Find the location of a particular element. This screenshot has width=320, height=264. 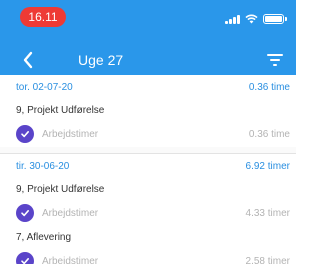

day-total: 6.92 timer is located at coordinates (267, 166).